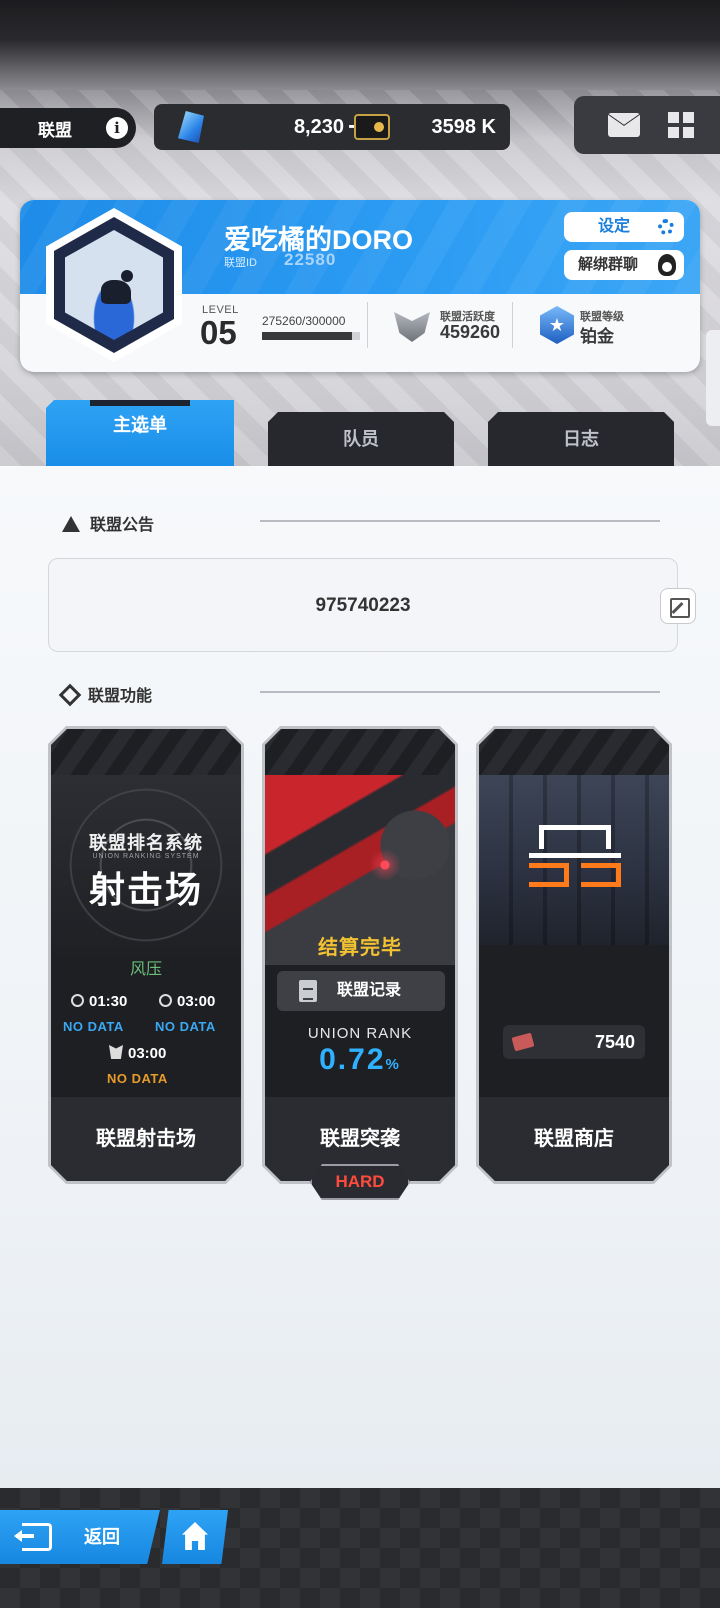  Describe the element at coordinates (318, 127) in the screenshot. I see `gem-count: 8,230` at that location.